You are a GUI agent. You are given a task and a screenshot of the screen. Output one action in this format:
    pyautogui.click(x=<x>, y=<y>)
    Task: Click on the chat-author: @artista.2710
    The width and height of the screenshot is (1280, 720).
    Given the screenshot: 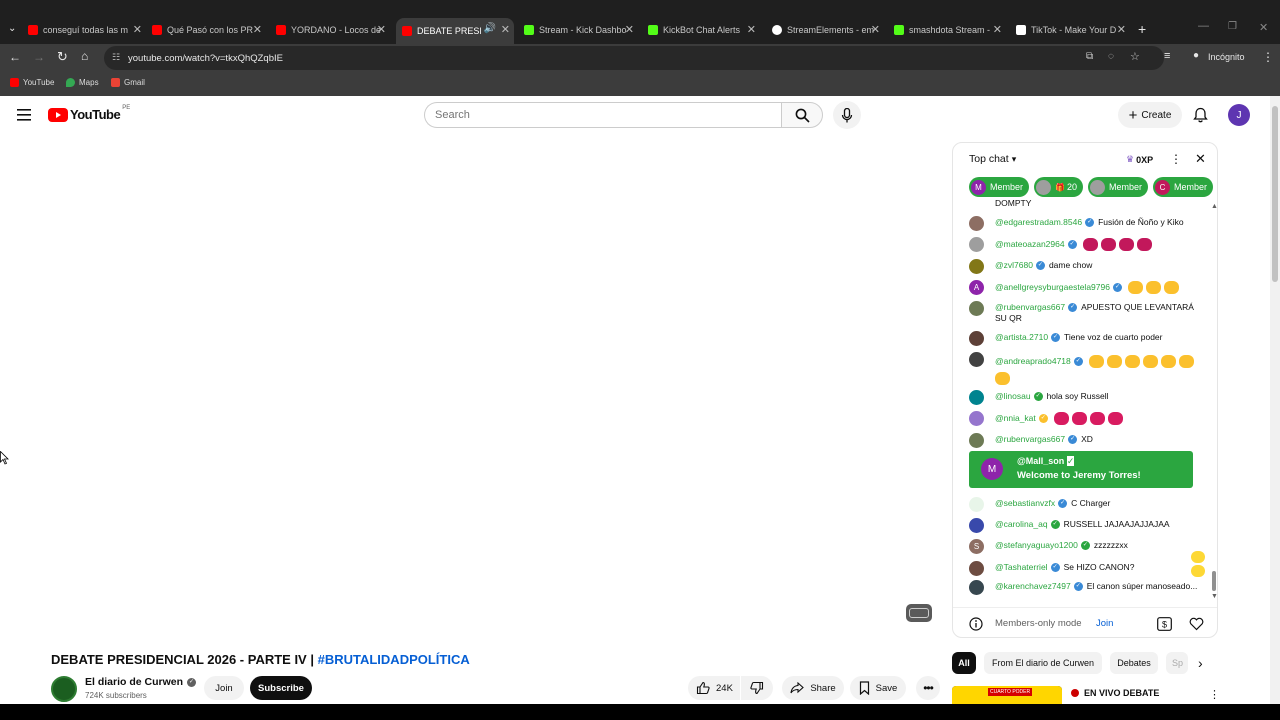 What is the action you would take?
    pyautogui.click(x=1021, y=337)
    